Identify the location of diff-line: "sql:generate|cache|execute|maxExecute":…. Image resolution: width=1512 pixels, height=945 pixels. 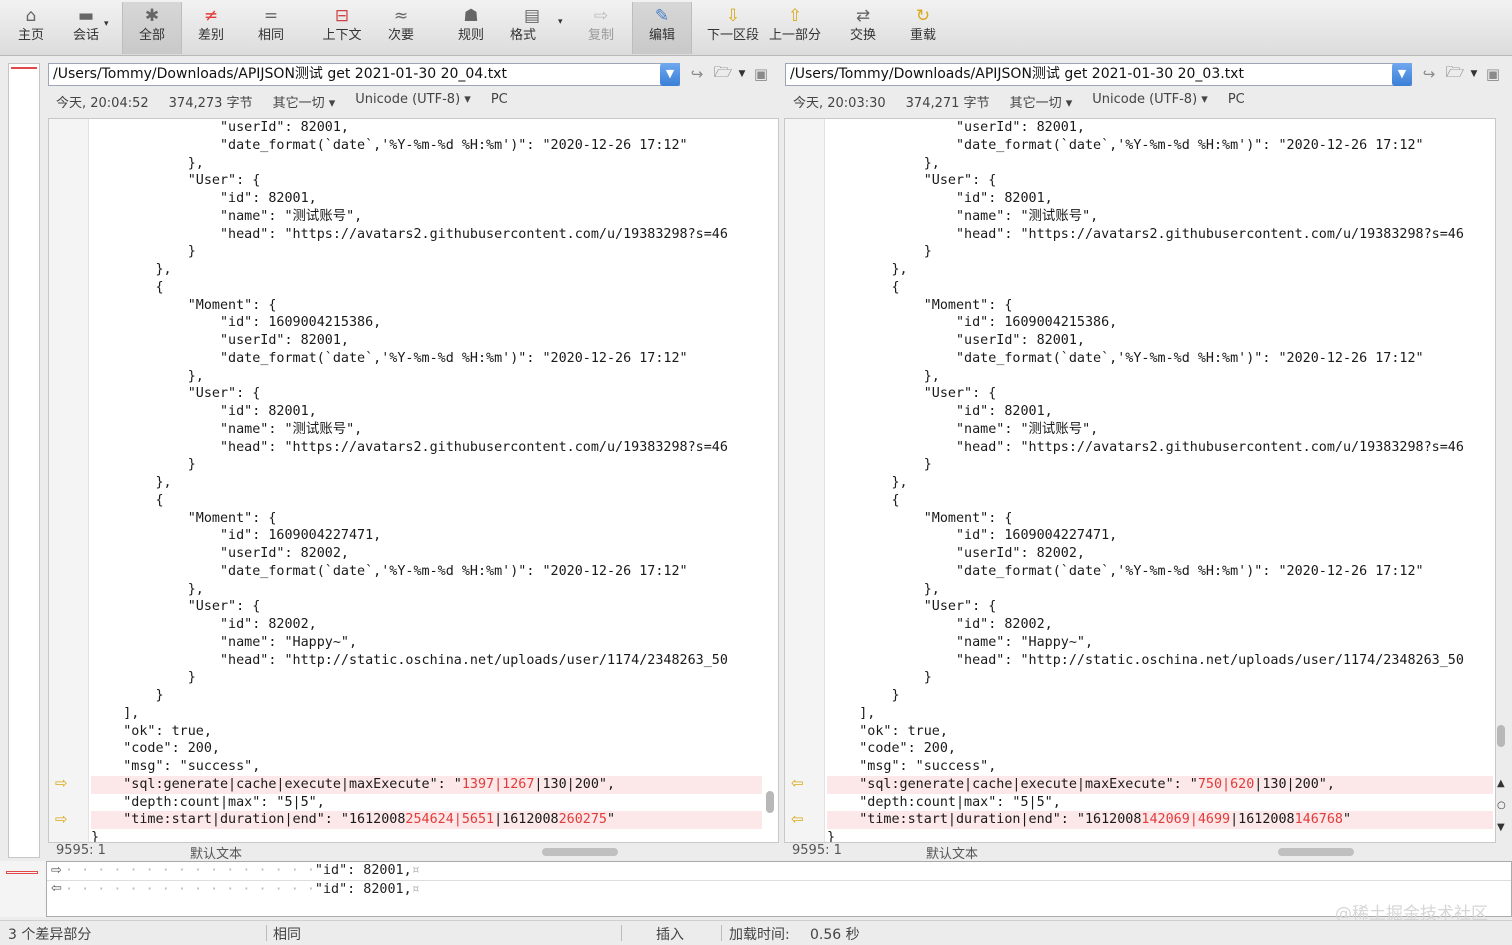
(1160, 784).